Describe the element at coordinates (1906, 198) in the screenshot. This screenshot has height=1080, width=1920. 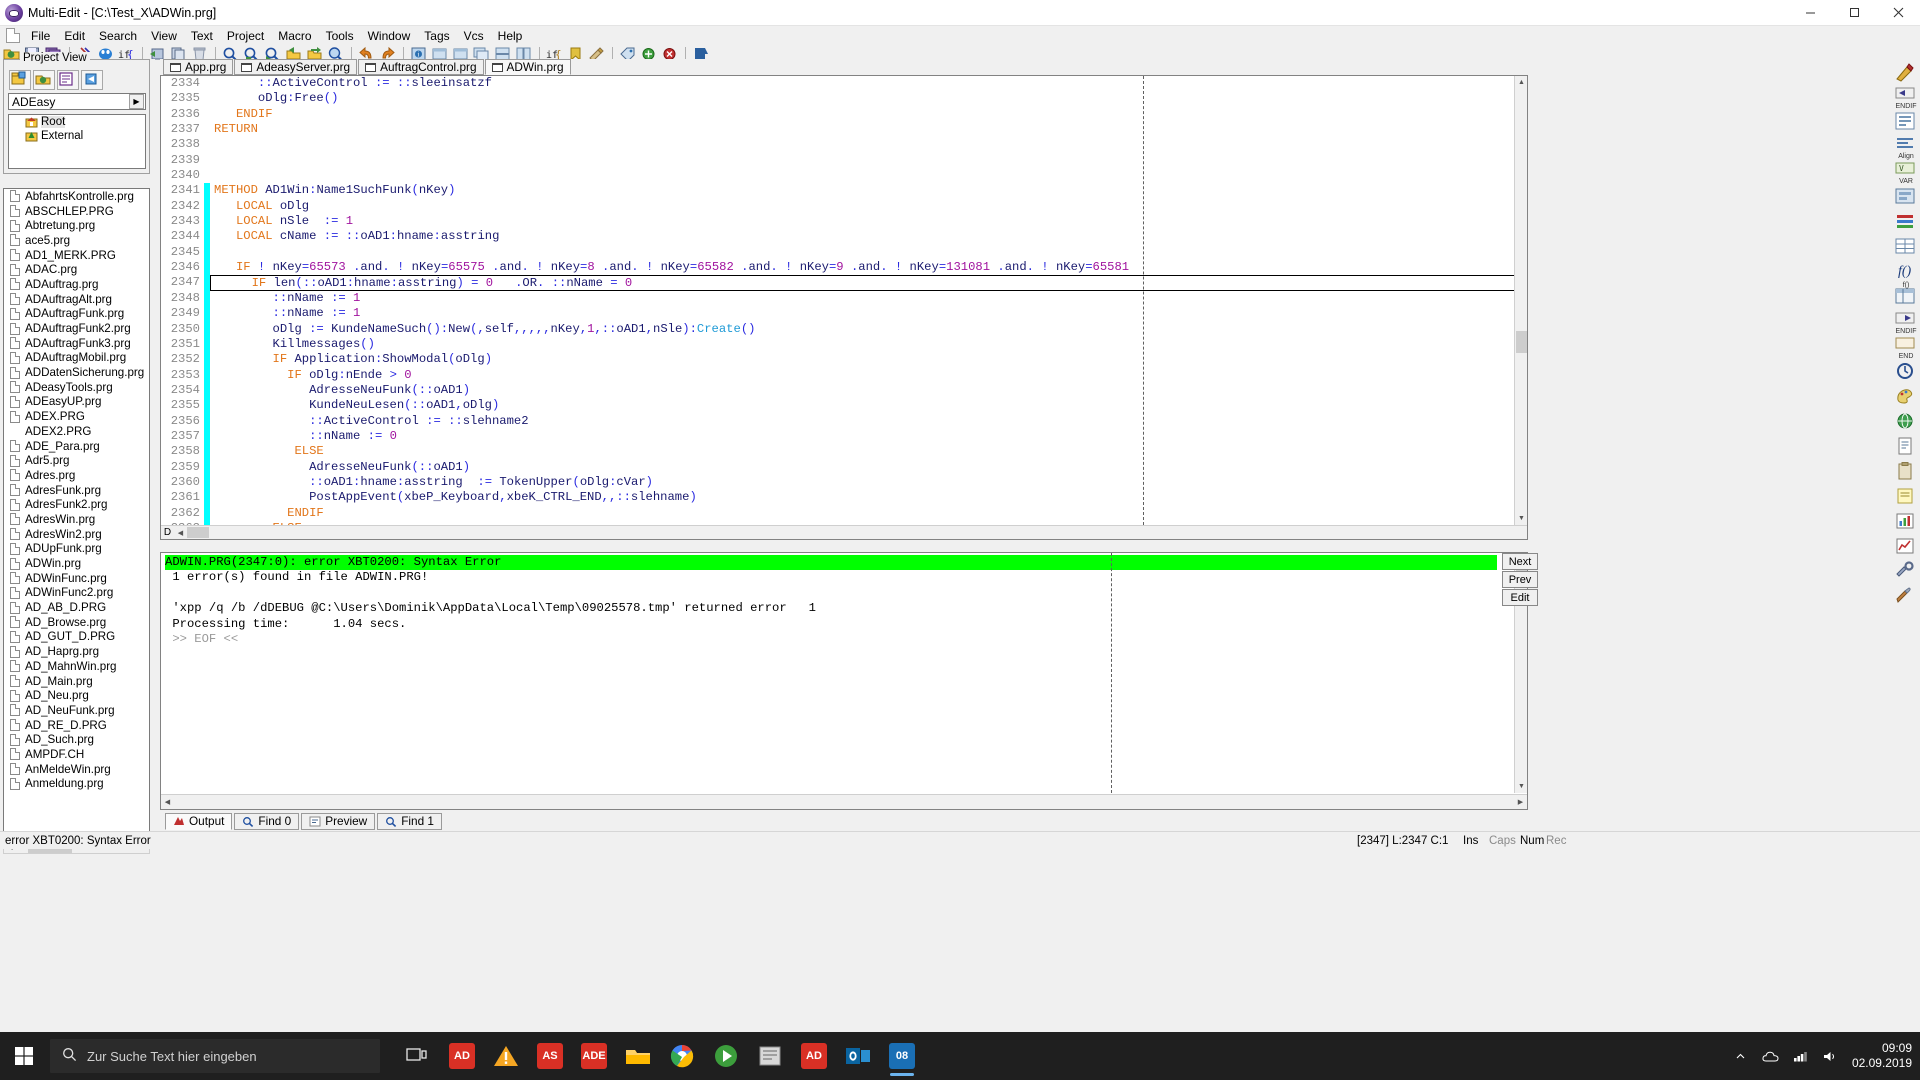
I see `block-icon` at that location.